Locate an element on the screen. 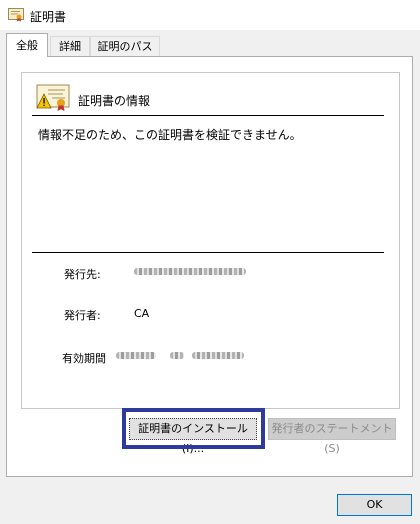 This screenshot has width=420, height=524. window-title: 証明書 is located at coordinates (48, 17).